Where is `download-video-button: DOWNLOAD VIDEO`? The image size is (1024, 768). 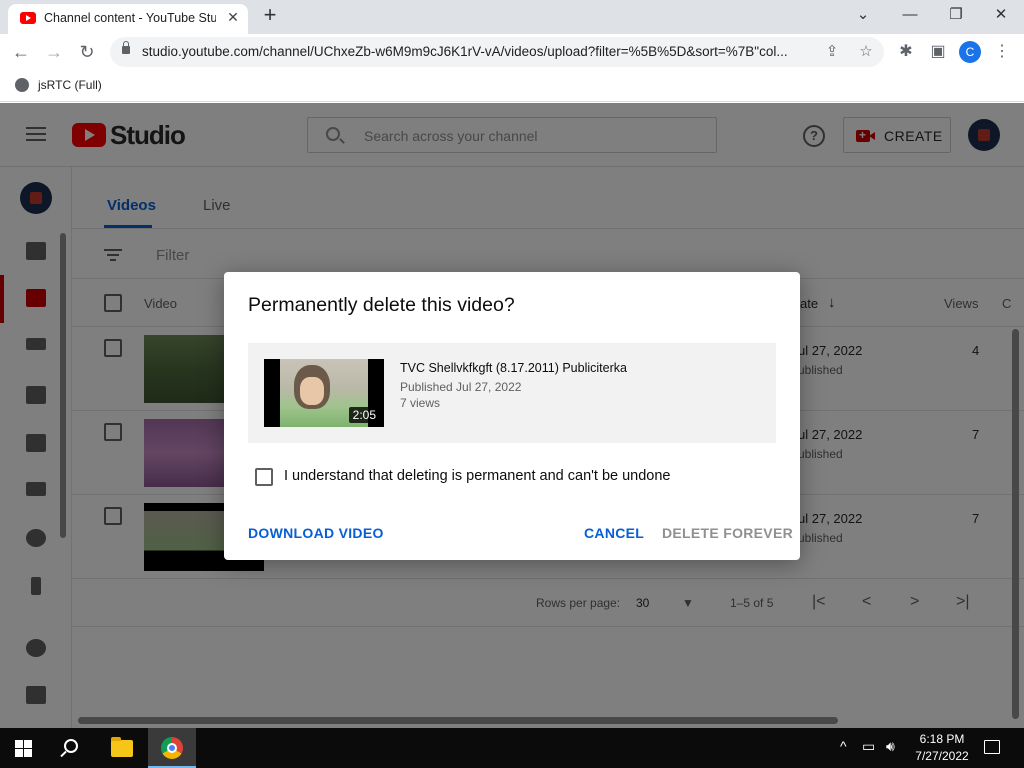
download-video-button: DOWNLOAD VIDEO is located at coordinates (316, 533).